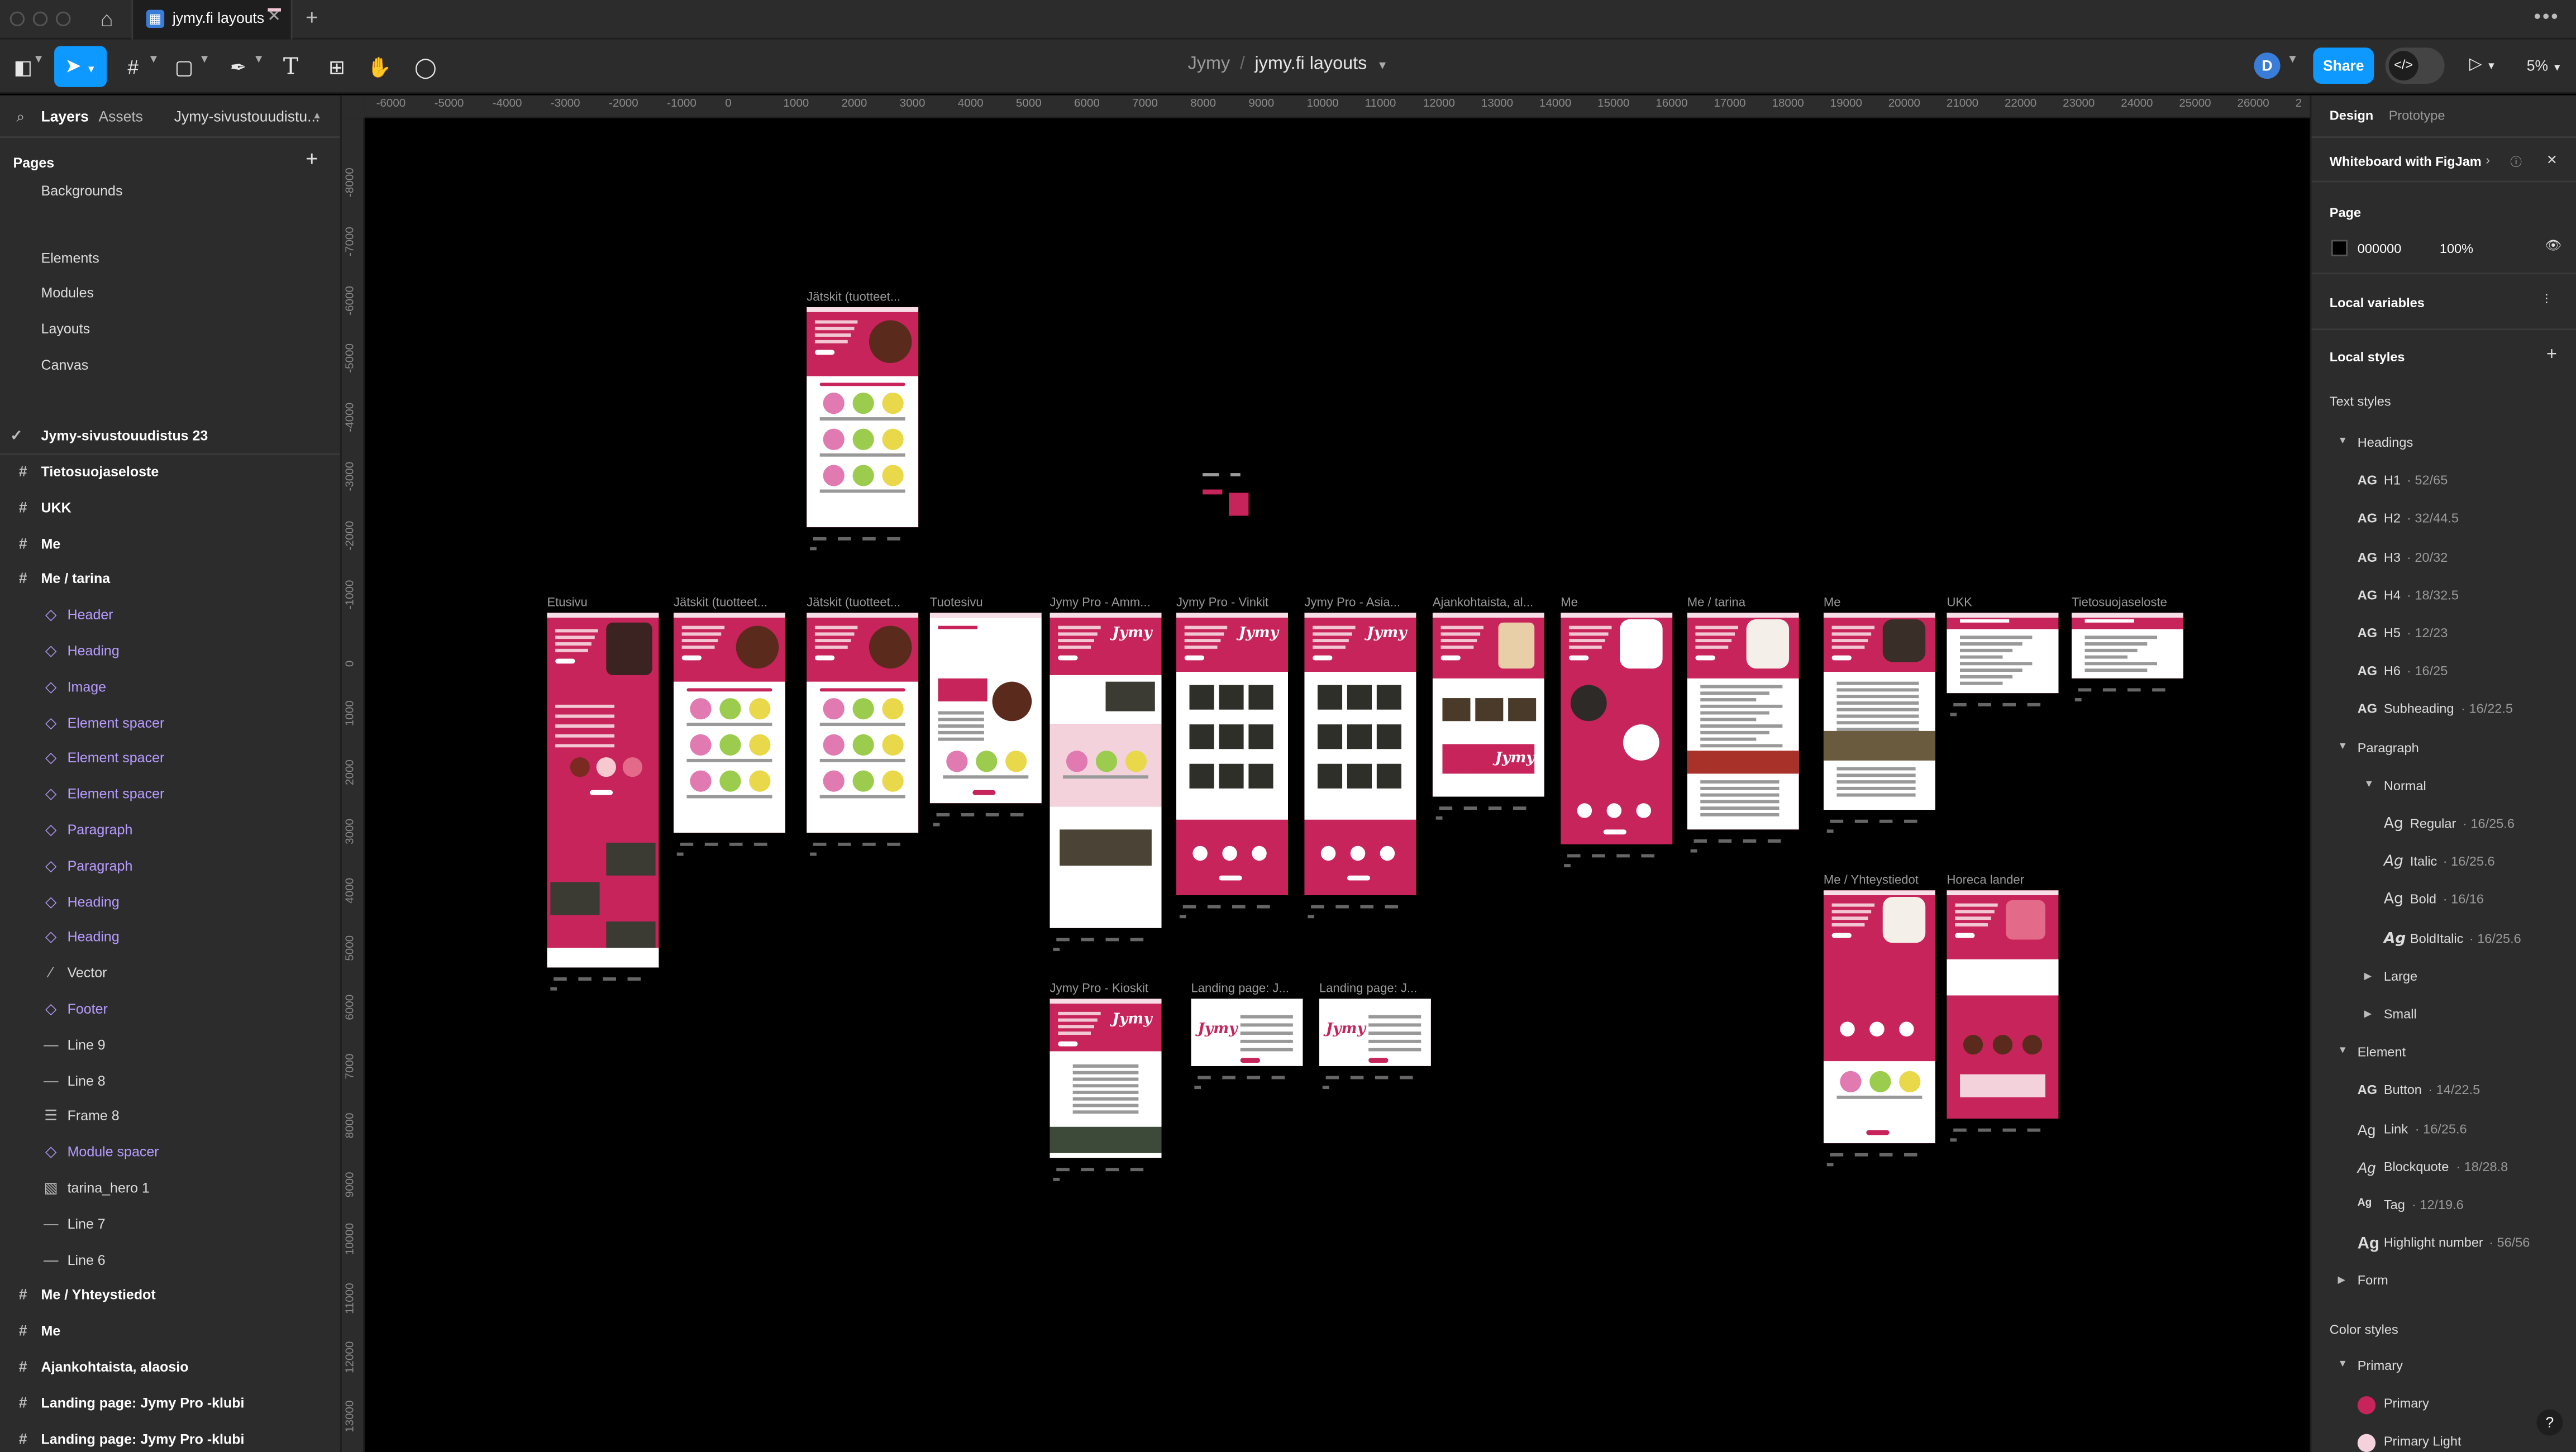 The image size is (2576, 1452). Describe the element at coordinates (2443, 751) in the screenshot. I see `style-group: ▼ Paragraph` at that location.